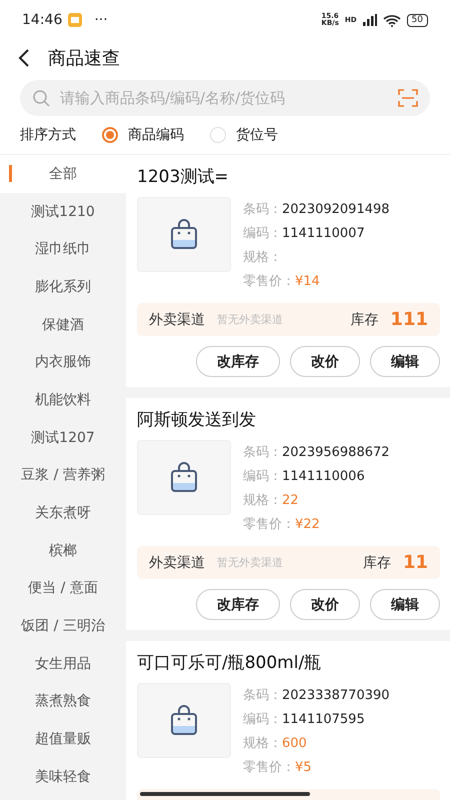 The image size is (450, 800). Describe the element at coordinates (303, 767) in the screenshot. I see `retail-price: ¥5` at that location.